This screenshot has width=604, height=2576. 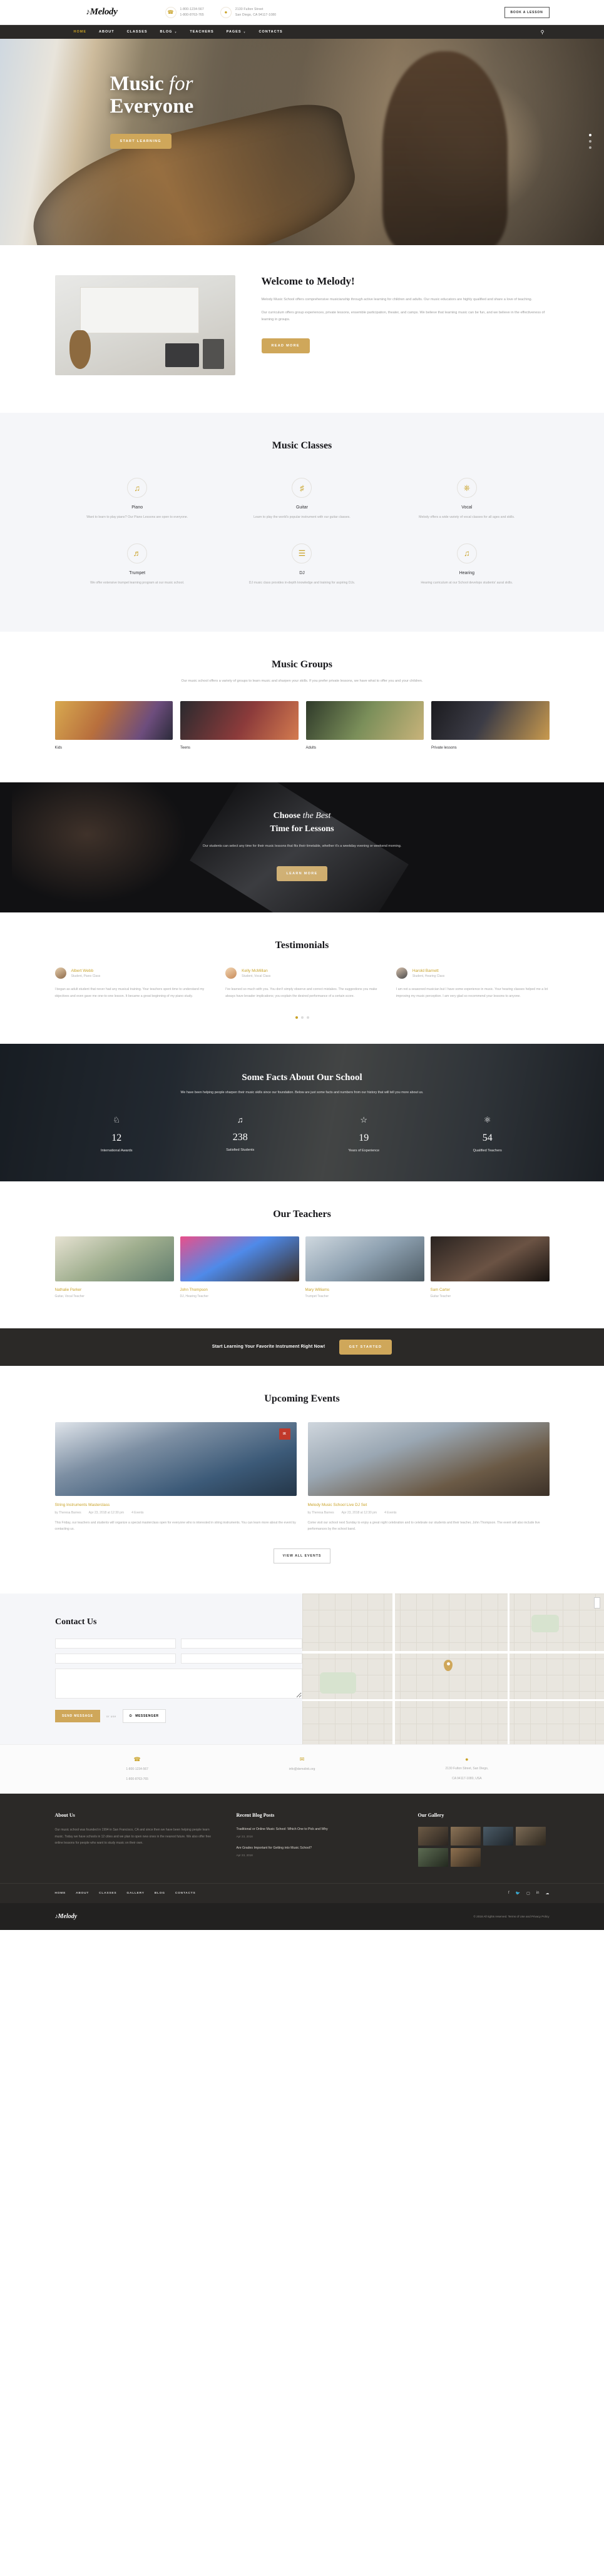 I want to click on footer-nav-home: HOME, so click(x=60, y=1894).